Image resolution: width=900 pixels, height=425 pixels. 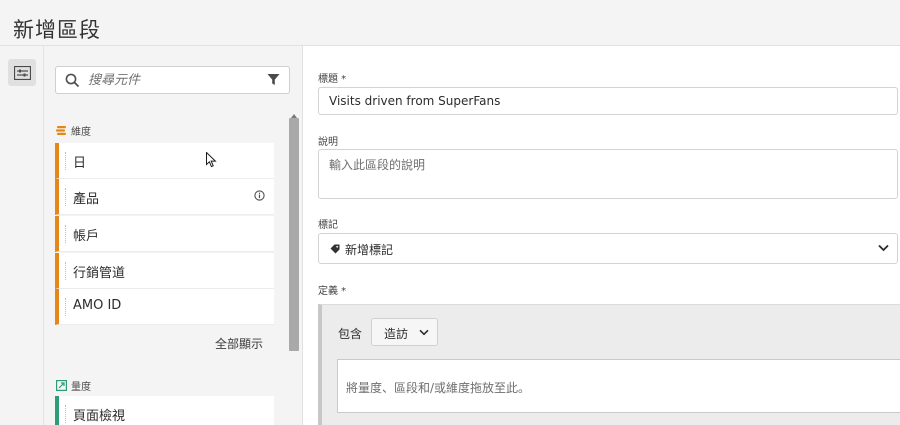 What do you see at coordinates (86, 236) in the screenshot?
I see `dimension-item-label: 帳戶` at bounding box center [86, 236].